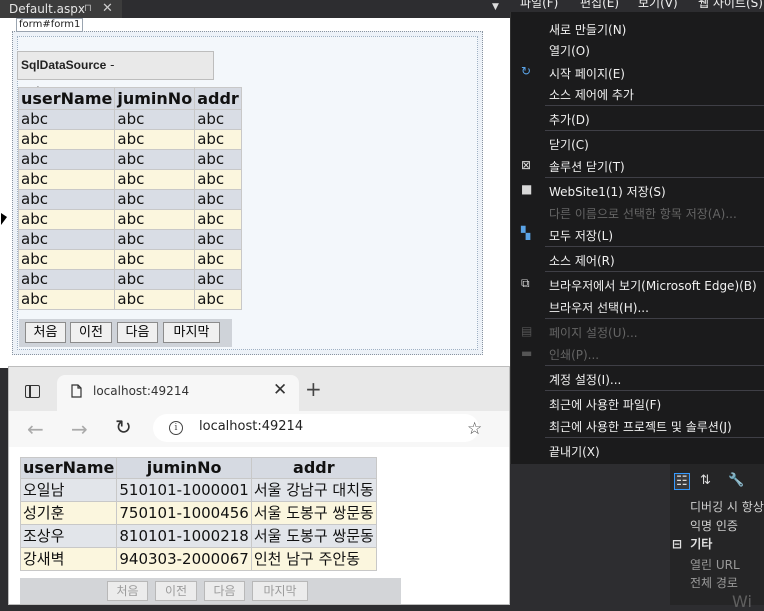  Describe the element at coordinates (32, 391) in the screenshot. I see `tab-actions-icon` at that location.